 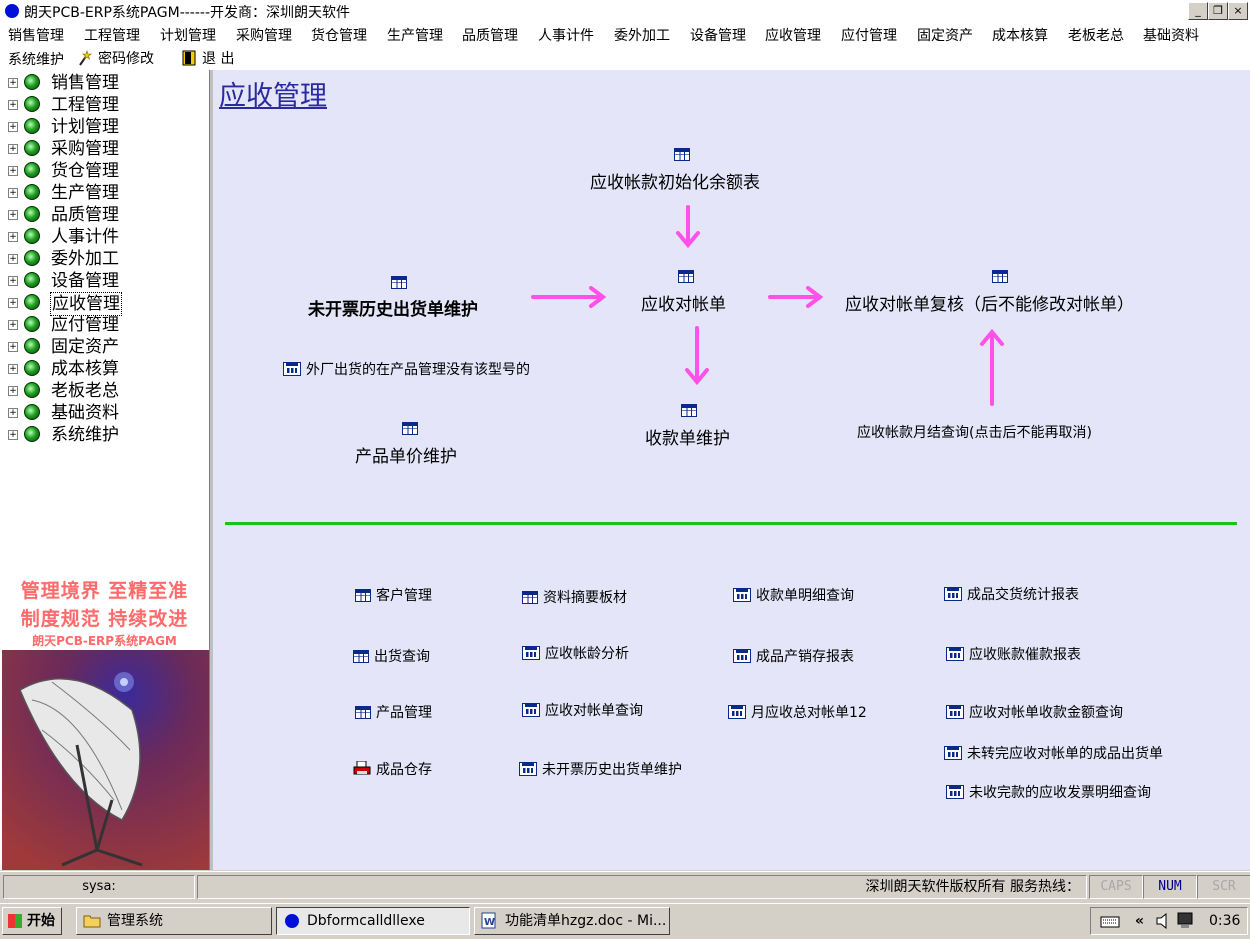 What do you see at coordinates (793, 595) in the screenshot?
I see `link-receipt-detail-query: 收款单明细查询` at bounding box center [793, 595].